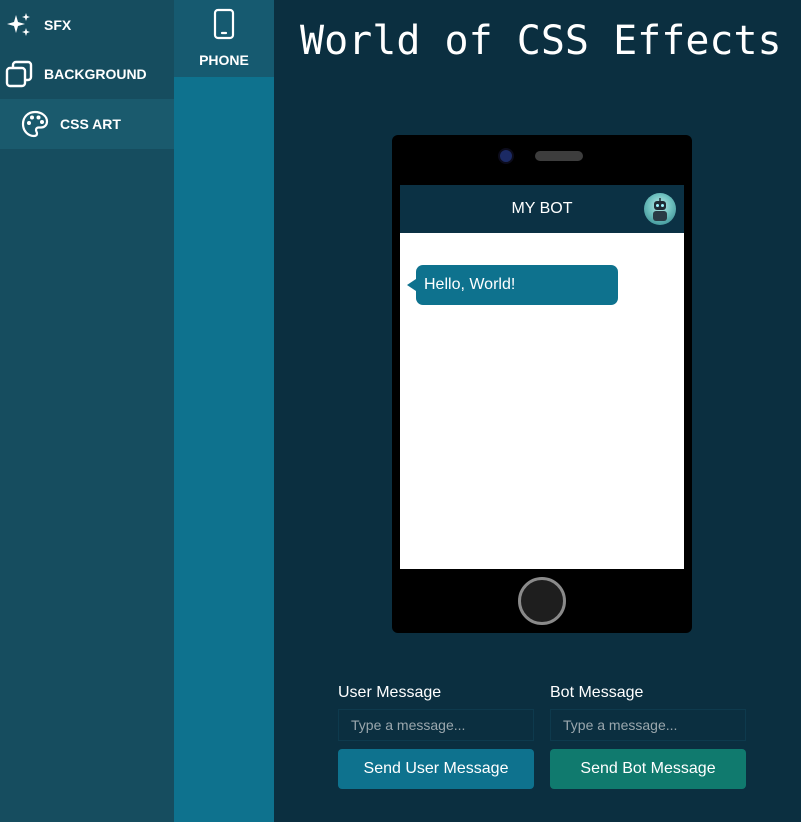  I want to click on send-bot-message-button: Send Bot Message, so click(648, 769).